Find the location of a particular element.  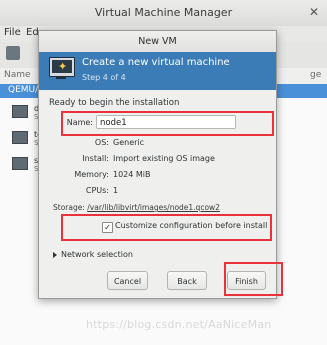

install-label: Install: is located at coordinates (95, 158).